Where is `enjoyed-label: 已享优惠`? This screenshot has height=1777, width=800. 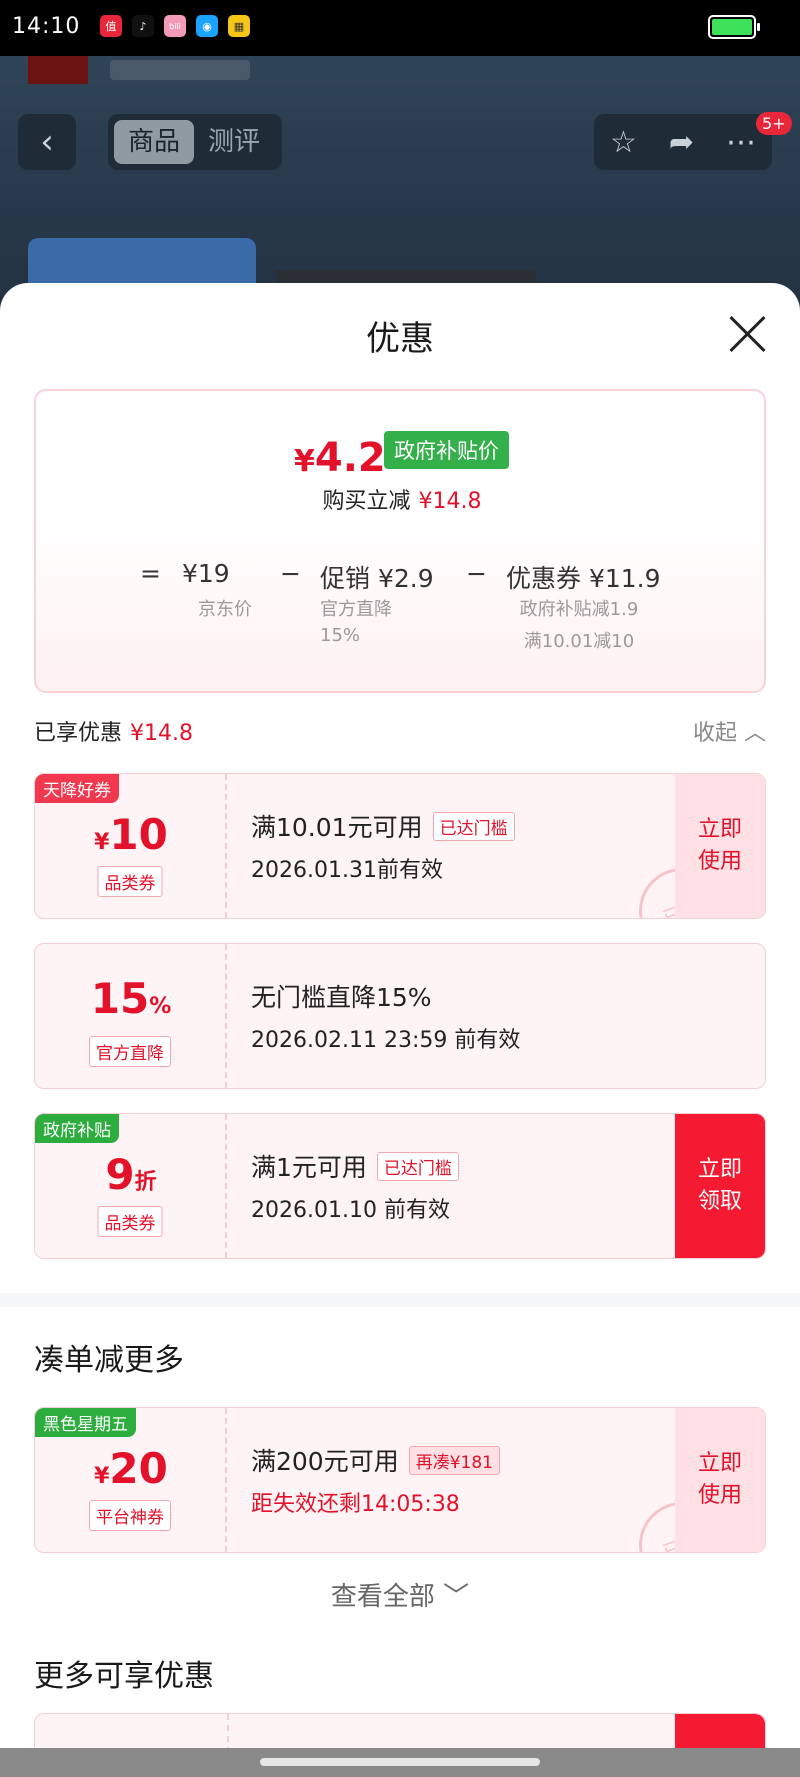 enjoyed-label: 已享优惠 is located at coordinates (78, 733).